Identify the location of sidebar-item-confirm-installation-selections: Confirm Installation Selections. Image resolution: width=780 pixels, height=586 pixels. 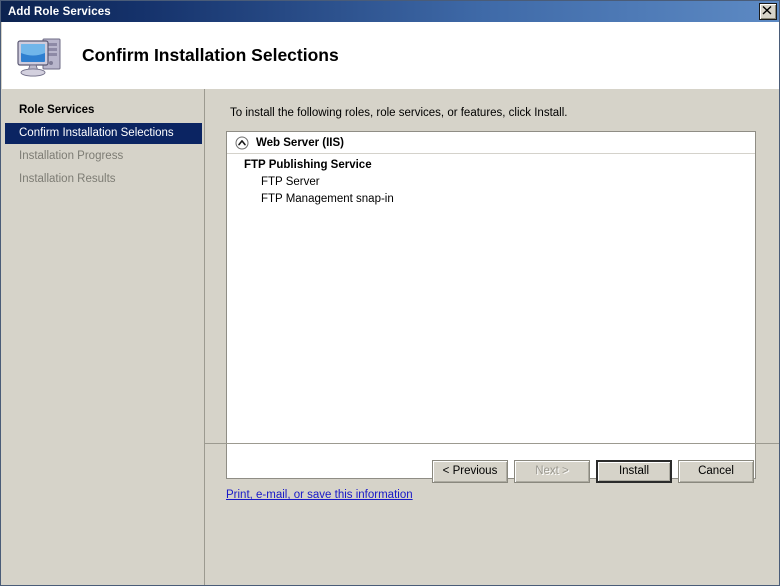
(103, 133).